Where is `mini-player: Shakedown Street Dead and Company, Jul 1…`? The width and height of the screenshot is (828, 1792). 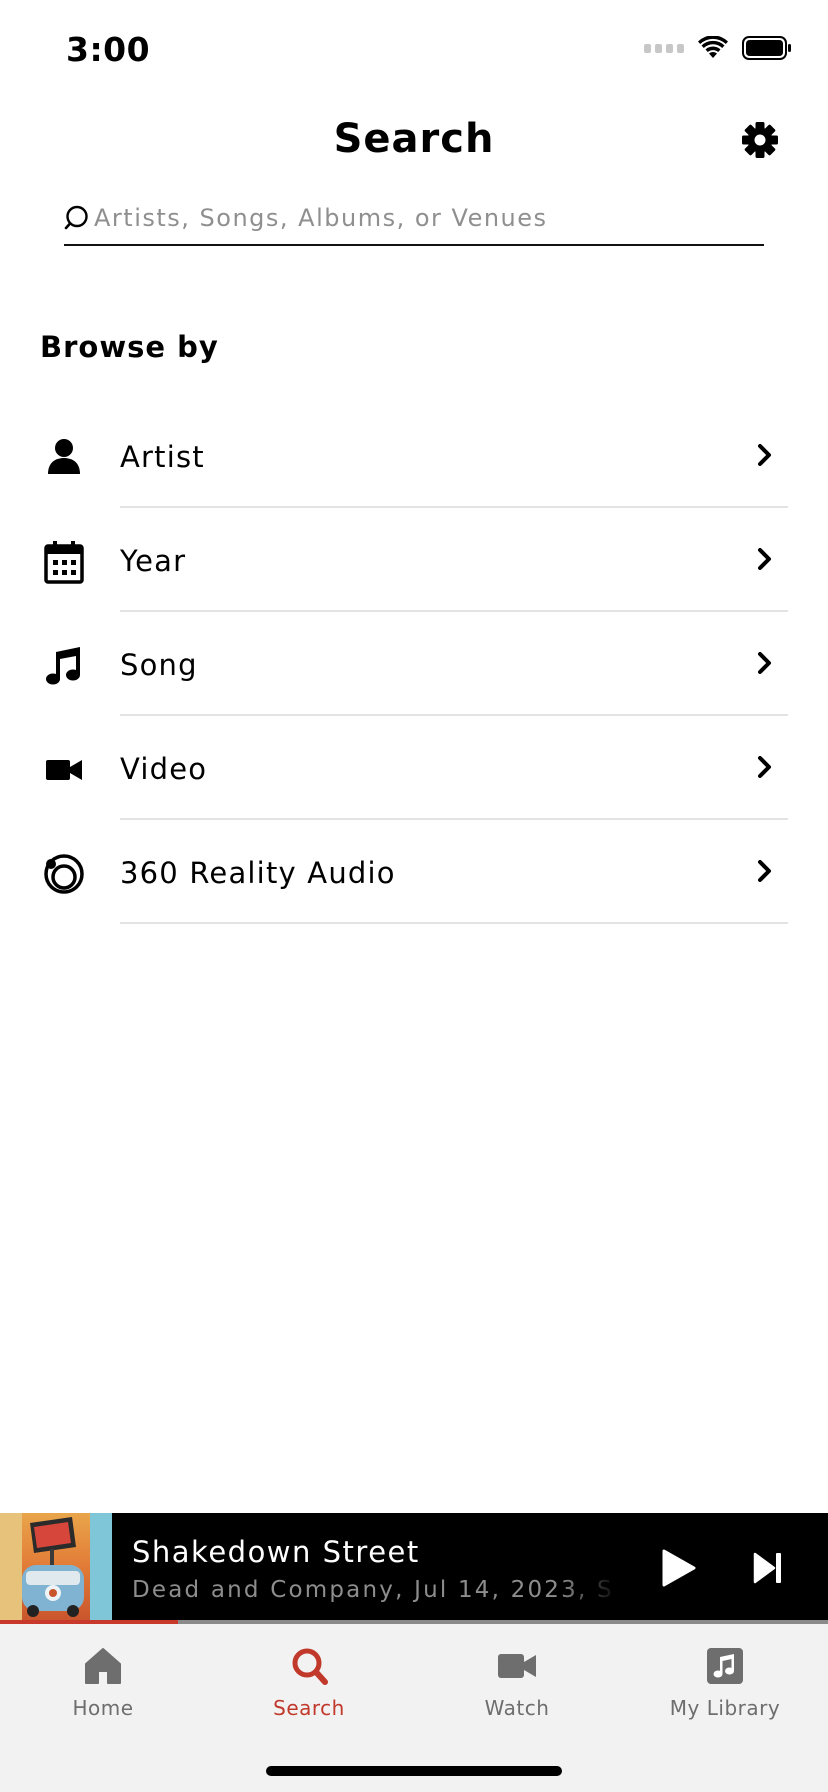 mini-player: Shakedown Street Dead and Company, Jul 1… is located at coordinates (414, 1568).